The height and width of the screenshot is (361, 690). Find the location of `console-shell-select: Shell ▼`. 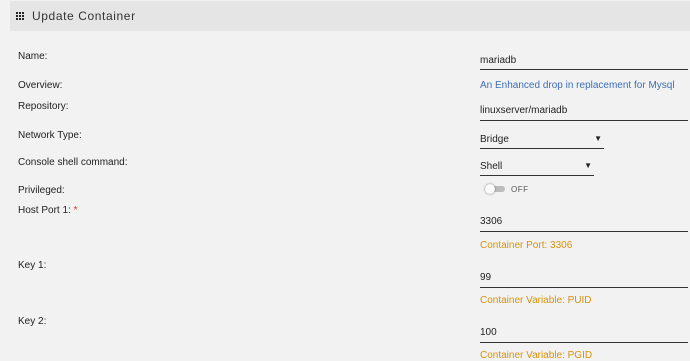

console-shell-select: Shell ▼ is located at coordinates (537, 168).